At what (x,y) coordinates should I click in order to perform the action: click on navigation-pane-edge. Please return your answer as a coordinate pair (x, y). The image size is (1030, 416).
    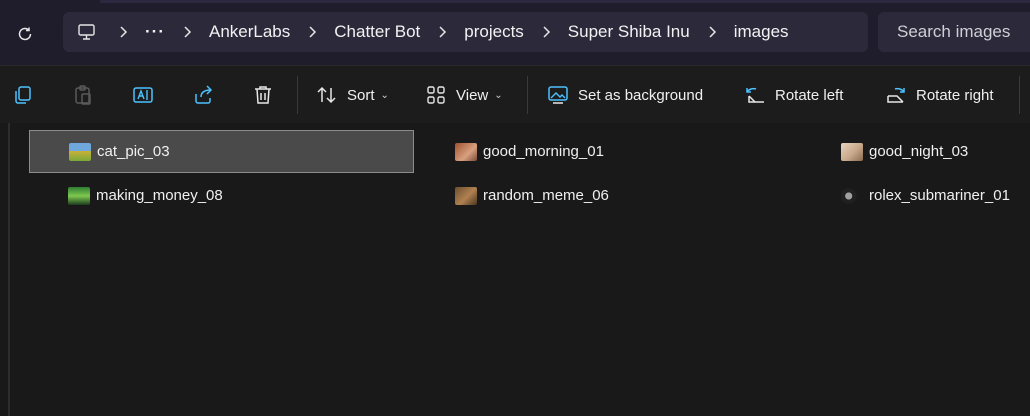
    Looking at the image, I should click on (9, 269).